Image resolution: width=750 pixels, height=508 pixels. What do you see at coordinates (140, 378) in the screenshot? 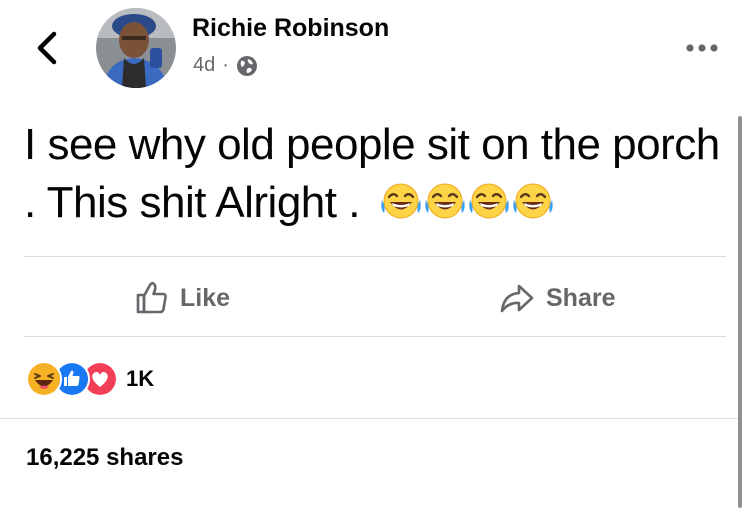
I see `reaction-count: 1K` at bounding box center [140, 378].